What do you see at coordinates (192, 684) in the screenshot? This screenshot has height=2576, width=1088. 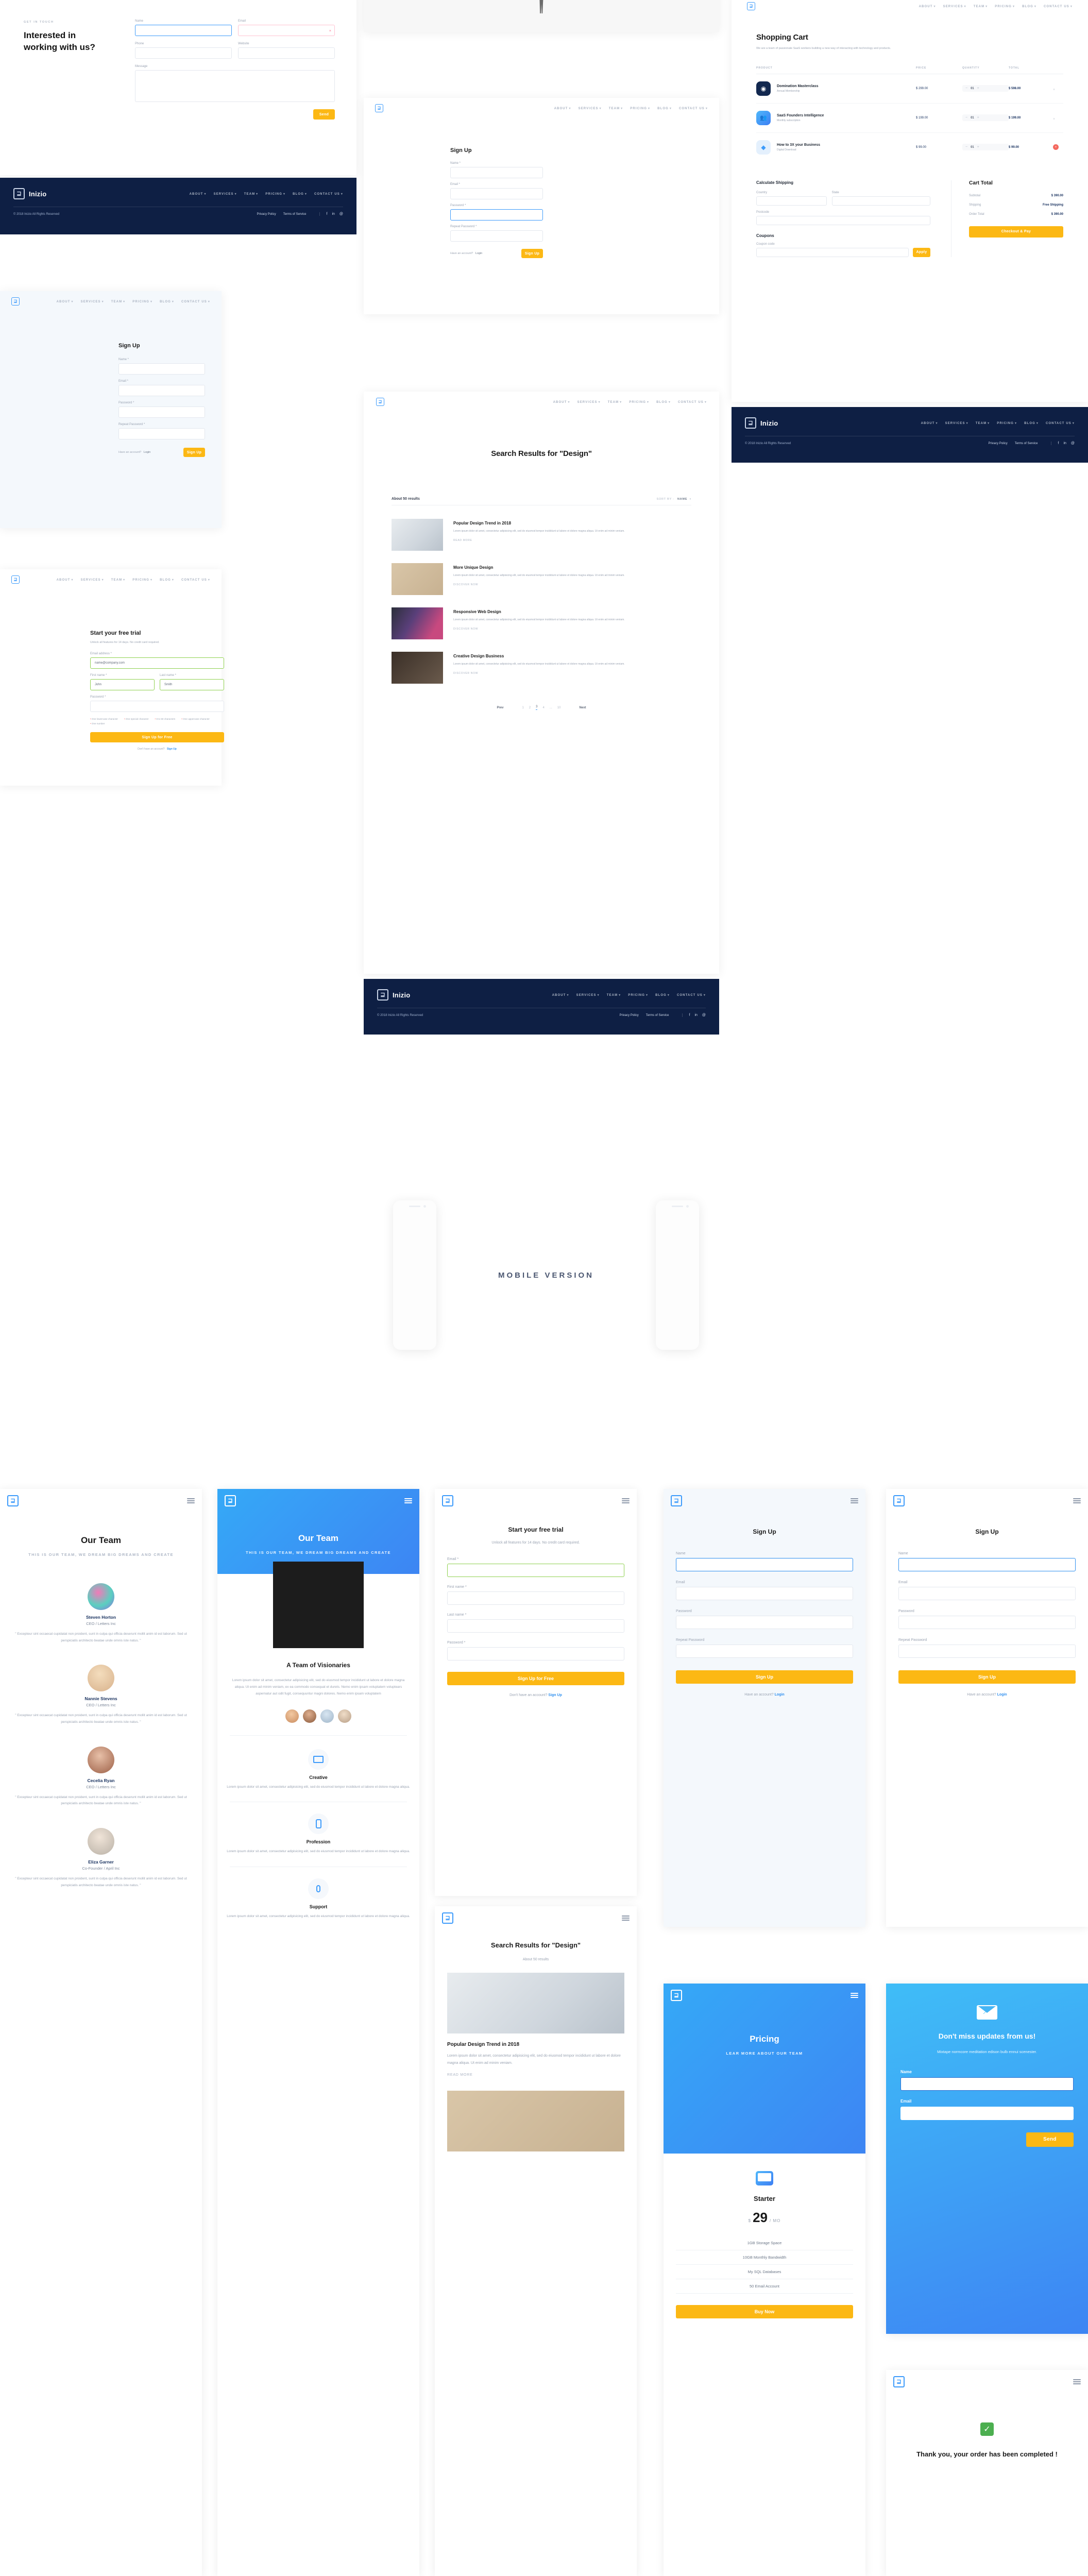 I see `trial-last-input: Smith` at bounding box center [192, 684].